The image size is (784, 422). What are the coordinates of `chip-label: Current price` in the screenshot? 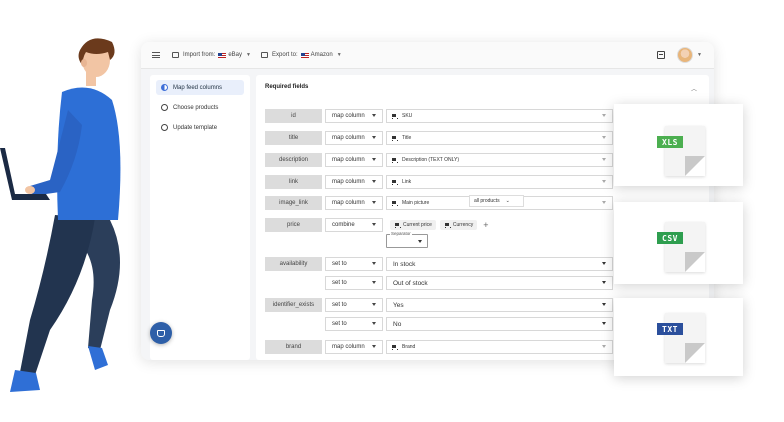 It's located at (417, 225).